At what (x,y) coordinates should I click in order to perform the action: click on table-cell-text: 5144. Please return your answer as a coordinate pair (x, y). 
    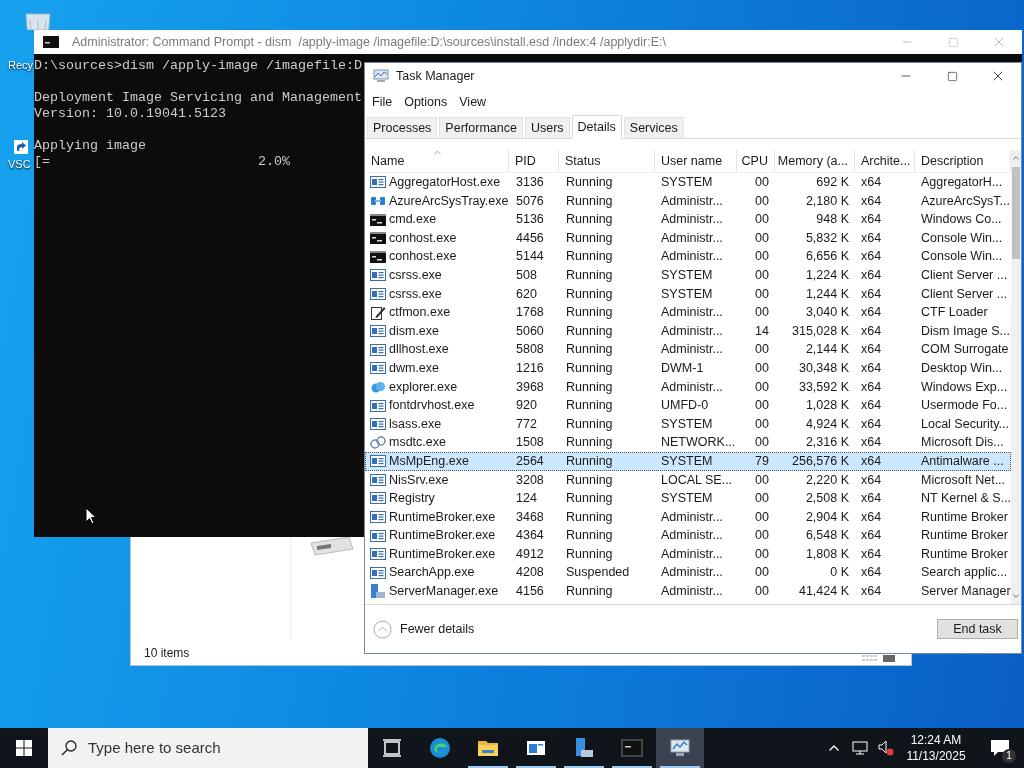
    Looking at the image, I should click on (530, 257).